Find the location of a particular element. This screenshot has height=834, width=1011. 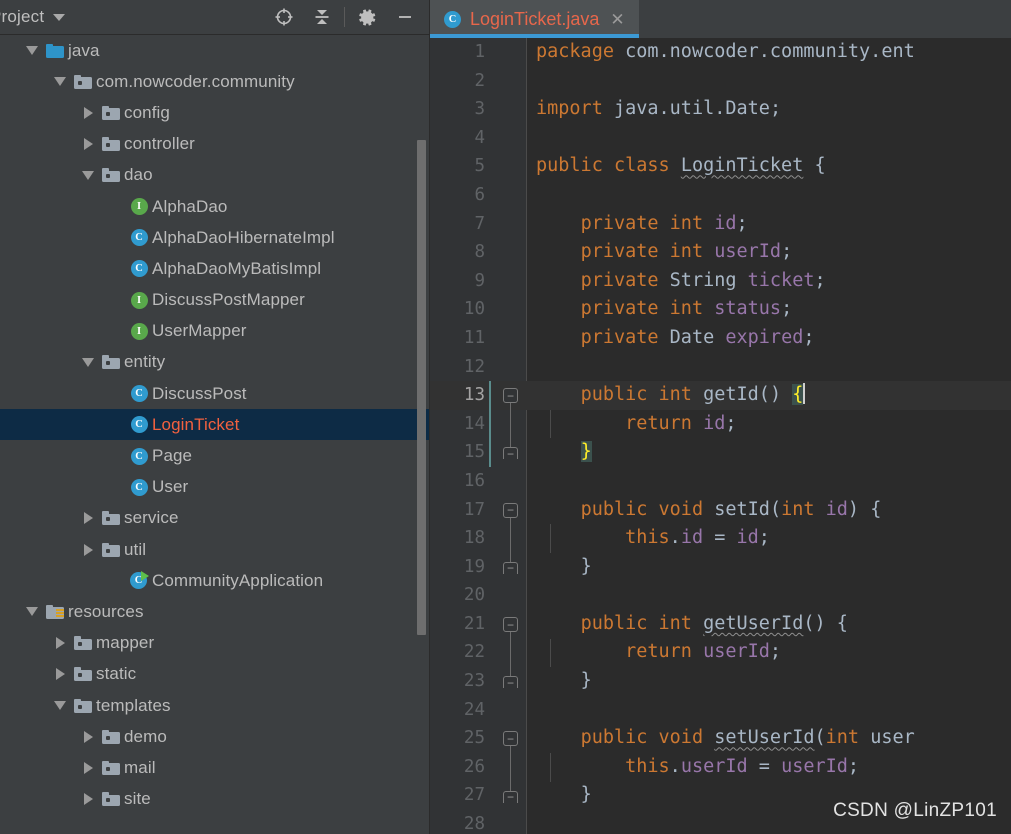

tree-item-mapper: mapper is located at coordinates (215, 643).